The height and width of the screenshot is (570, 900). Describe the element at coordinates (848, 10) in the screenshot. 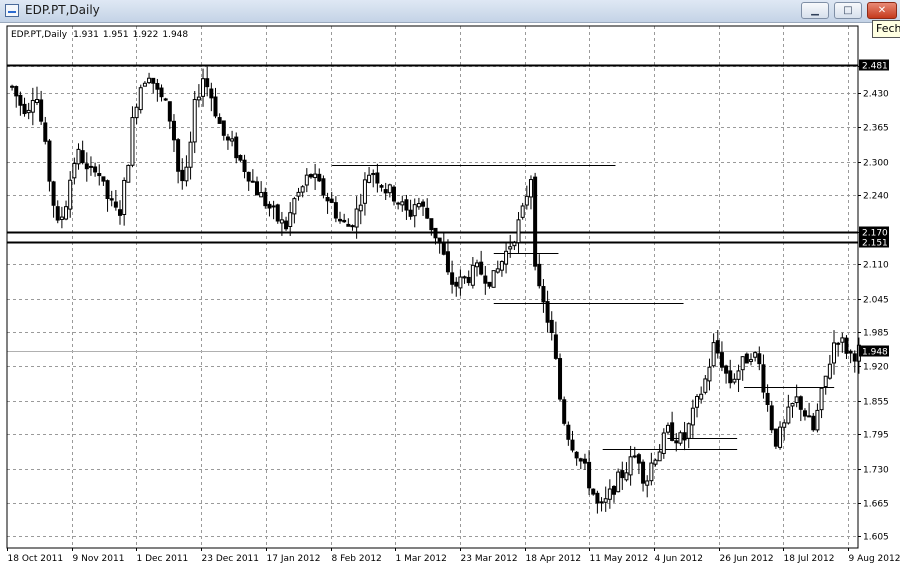

I see `maximize-button: □` at that location.